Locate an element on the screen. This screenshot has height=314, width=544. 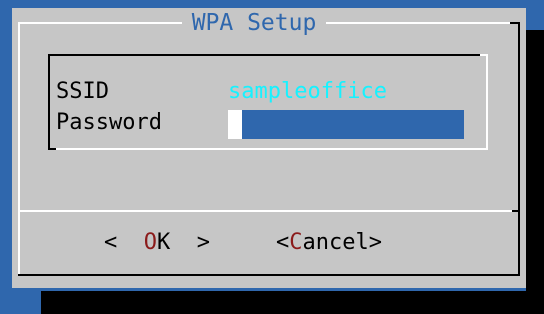
dialog-shadow-bottom is located at coordinates (292, 302).